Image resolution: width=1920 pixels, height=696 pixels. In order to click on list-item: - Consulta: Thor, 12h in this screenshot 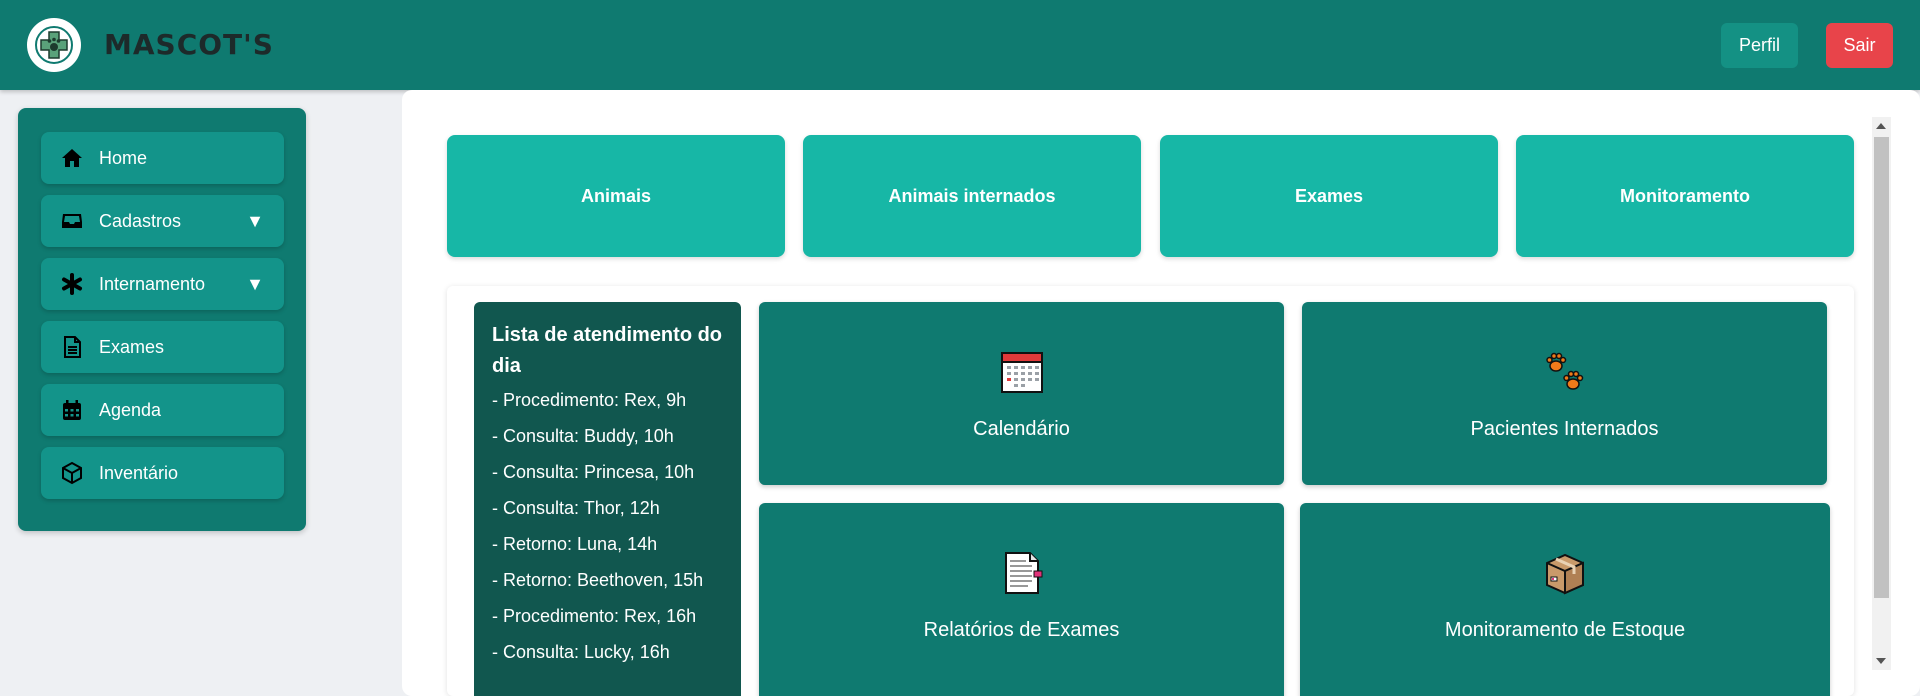, I will do `click(576, 508)`.